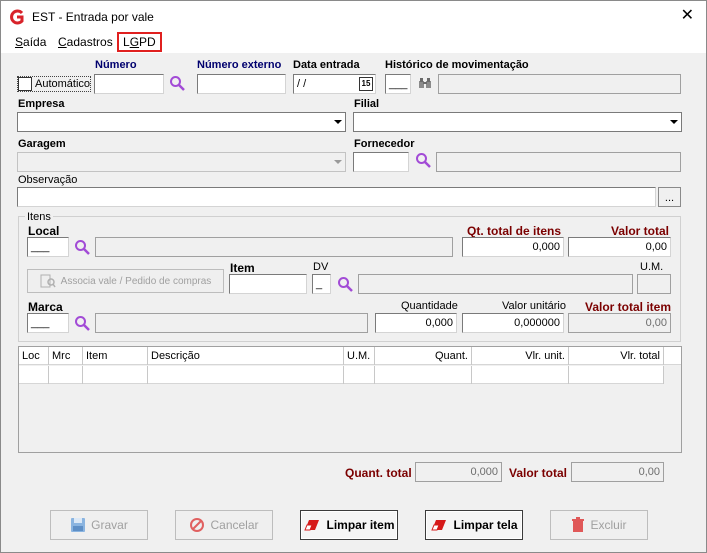 The height and width of the screenshot is (553, 707). Describe the element at coordinates (439, 323) in the screenshot. I see `quantidade-value: 0,000` at that location.